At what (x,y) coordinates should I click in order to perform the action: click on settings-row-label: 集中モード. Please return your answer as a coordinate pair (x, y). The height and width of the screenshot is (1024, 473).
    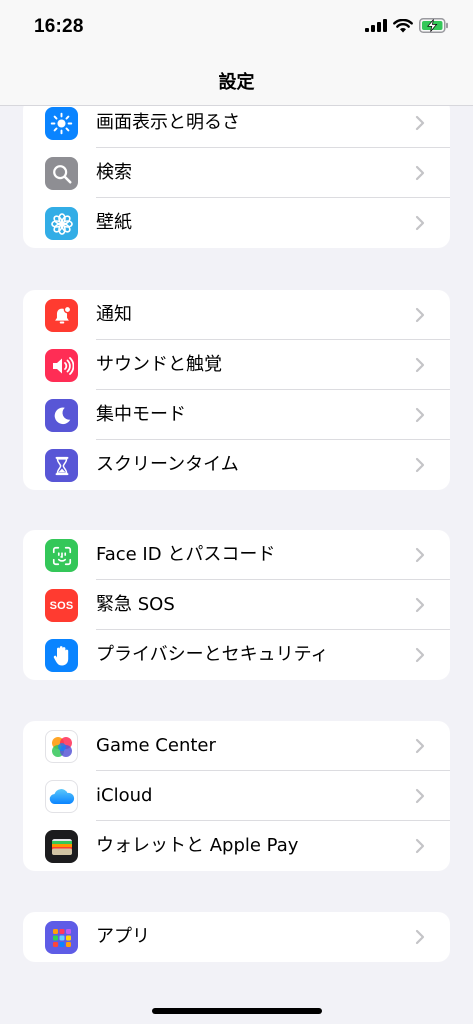
    Looking at the image, I should click on (141, 414).